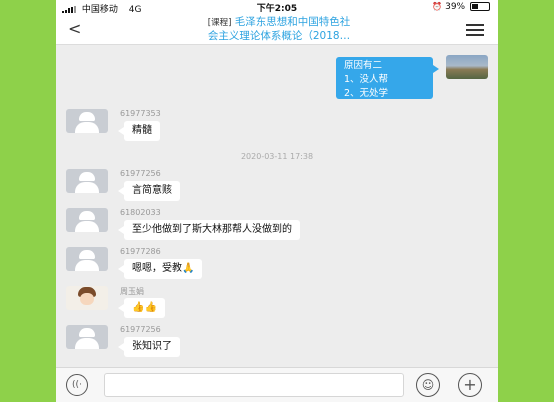 This screenshot has height=402, width=554. What do you see at coordinates (254, 385) in the screenshot?
I see `message-input` at bounding box center [254, 385].